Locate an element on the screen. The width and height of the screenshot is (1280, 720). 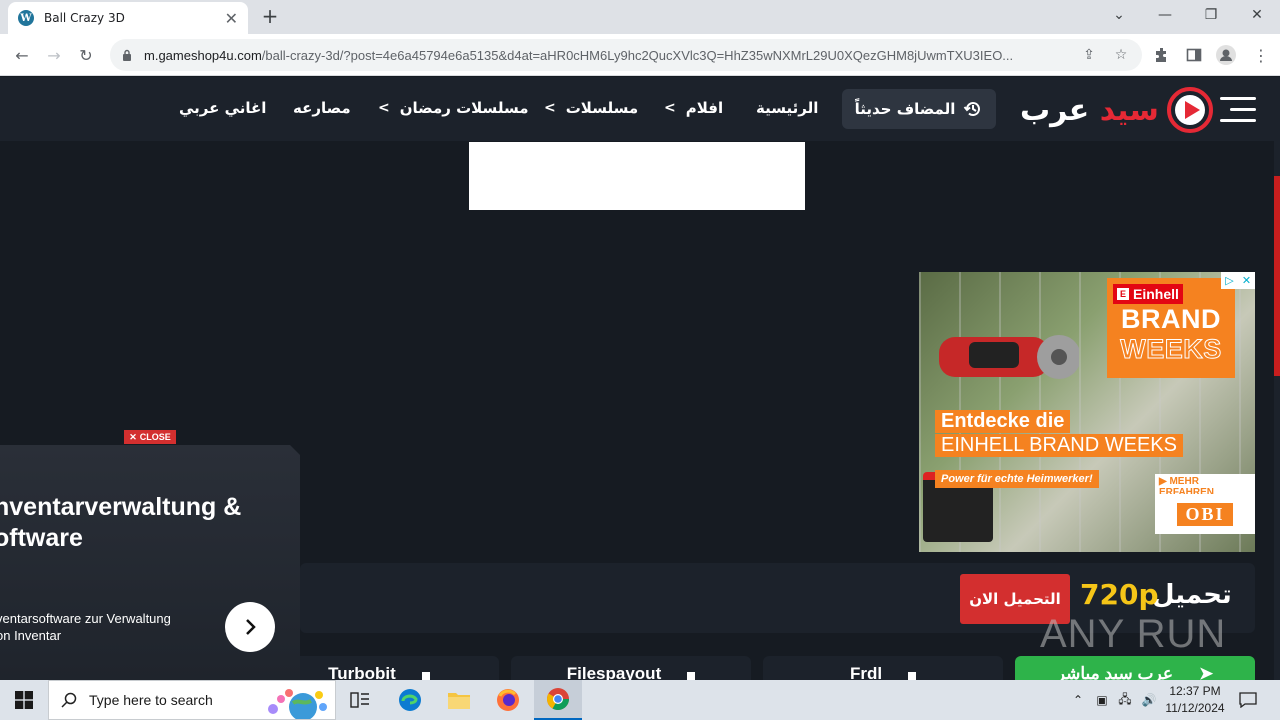
tab-close-icon: ✕ is located at coordinates (231, 18).